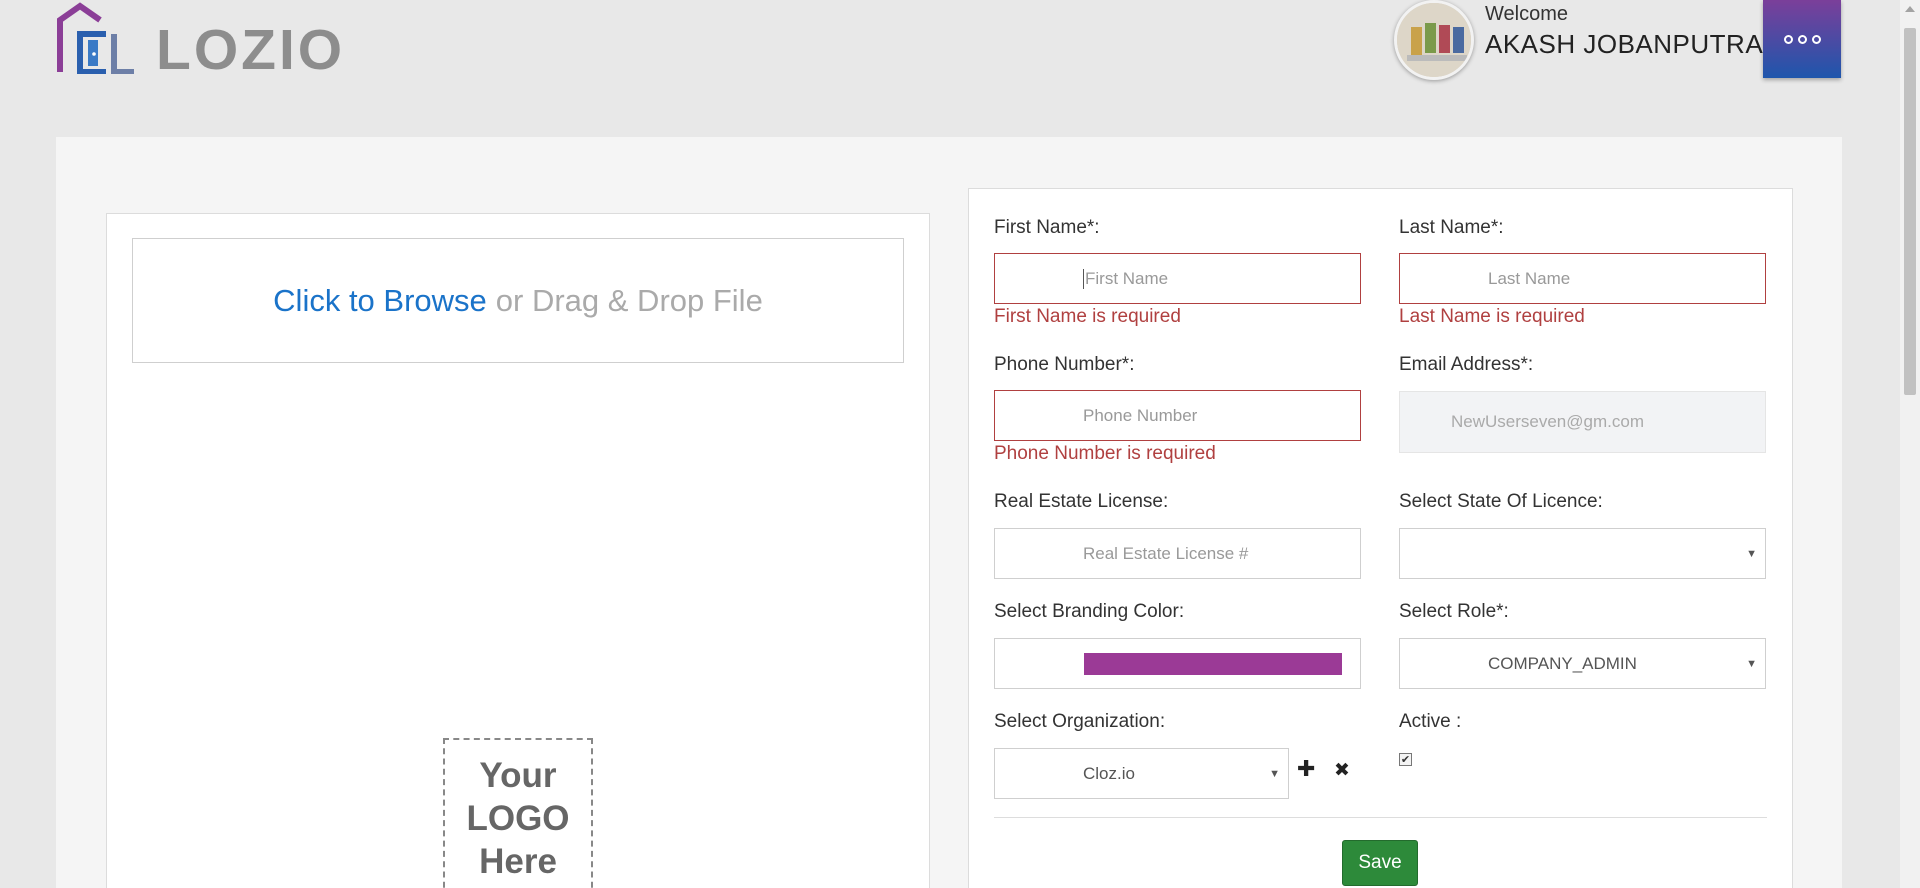 Image resolution: width=1920 pixels, height=888 pixels. I want to click on logo-placeholder: Your LOGO Here, so click(518, 813).